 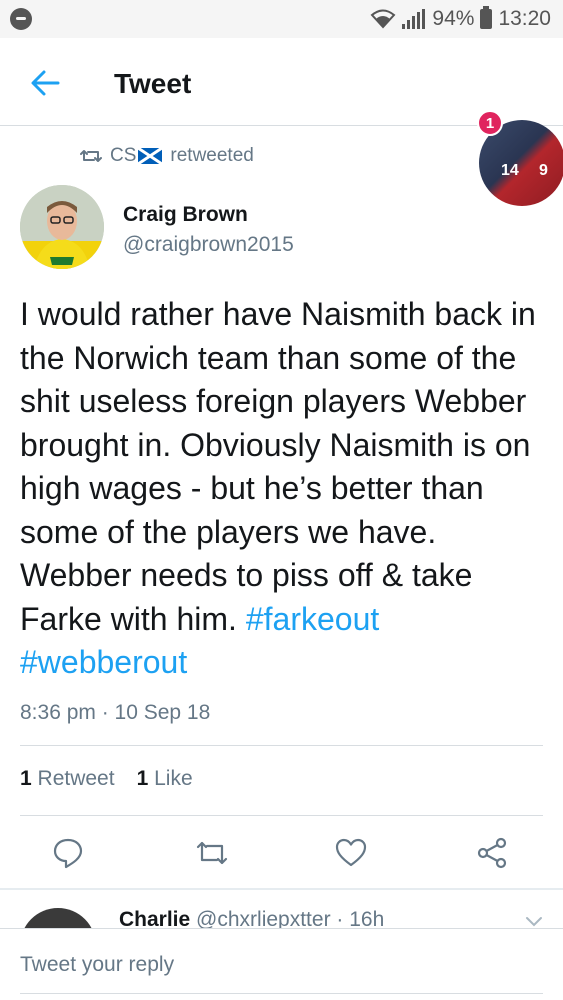 What do you see at coordinates (281, 993) in the screenshot?
I see `reply-input-underline` at bounding box center [281, 993].